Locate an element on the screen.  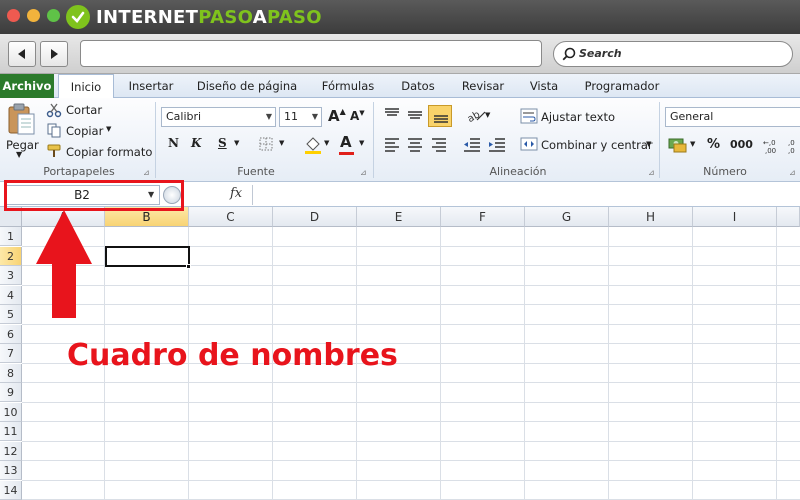
row-header-2: 2 is located at coordinates (11, 256).